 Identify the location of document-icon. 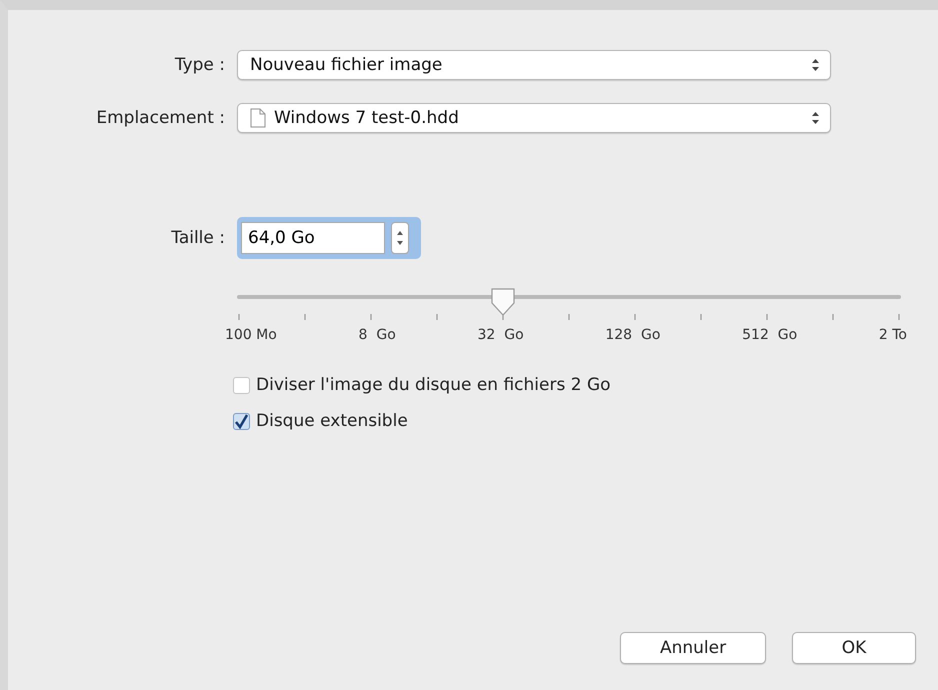
(258, 118).